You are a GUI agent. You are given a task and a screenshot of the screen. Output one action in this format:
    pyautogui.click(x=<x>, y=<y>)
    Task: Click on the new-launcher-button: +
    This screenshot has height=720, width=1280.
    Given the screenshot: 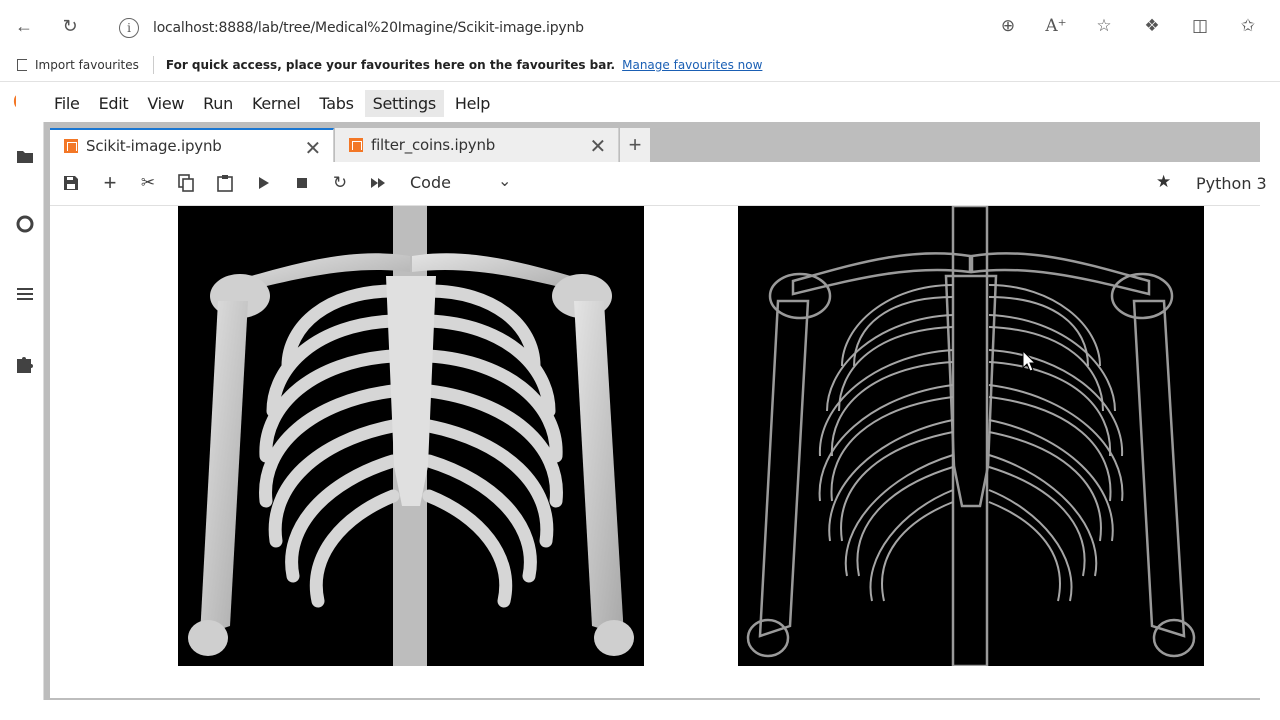 What is the action you would take?
    pyautogui.click(x=635, y=145)
    